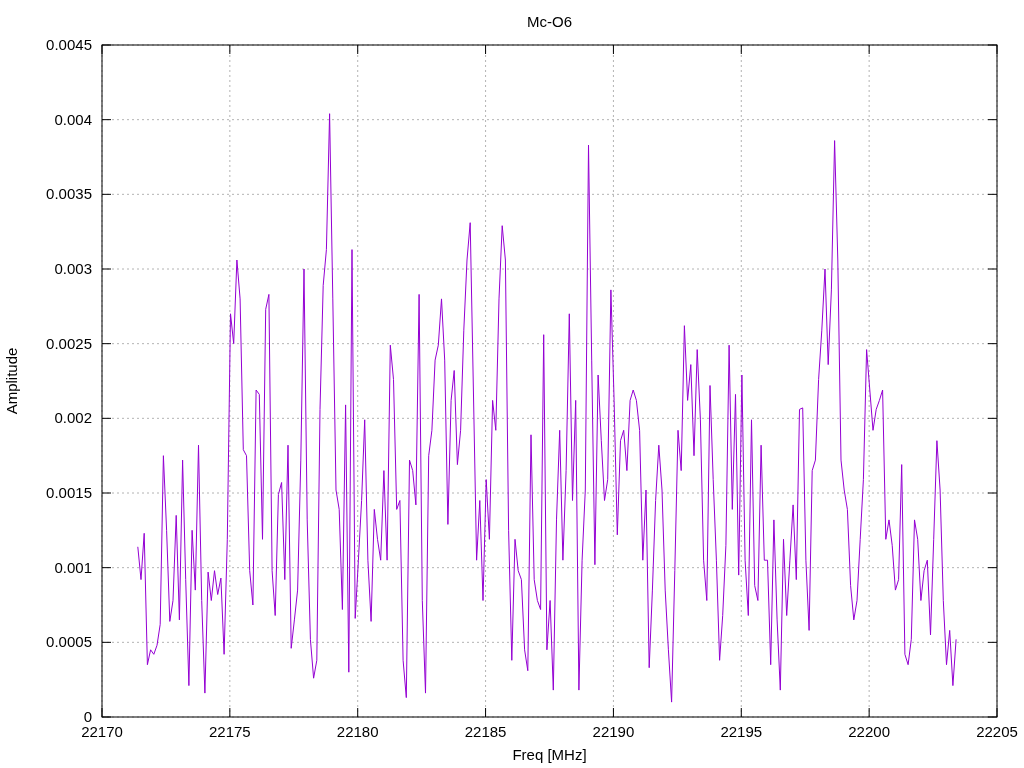 The image size is (1024, 768). I want to click on tick-label: 22195, so click(741, 731).